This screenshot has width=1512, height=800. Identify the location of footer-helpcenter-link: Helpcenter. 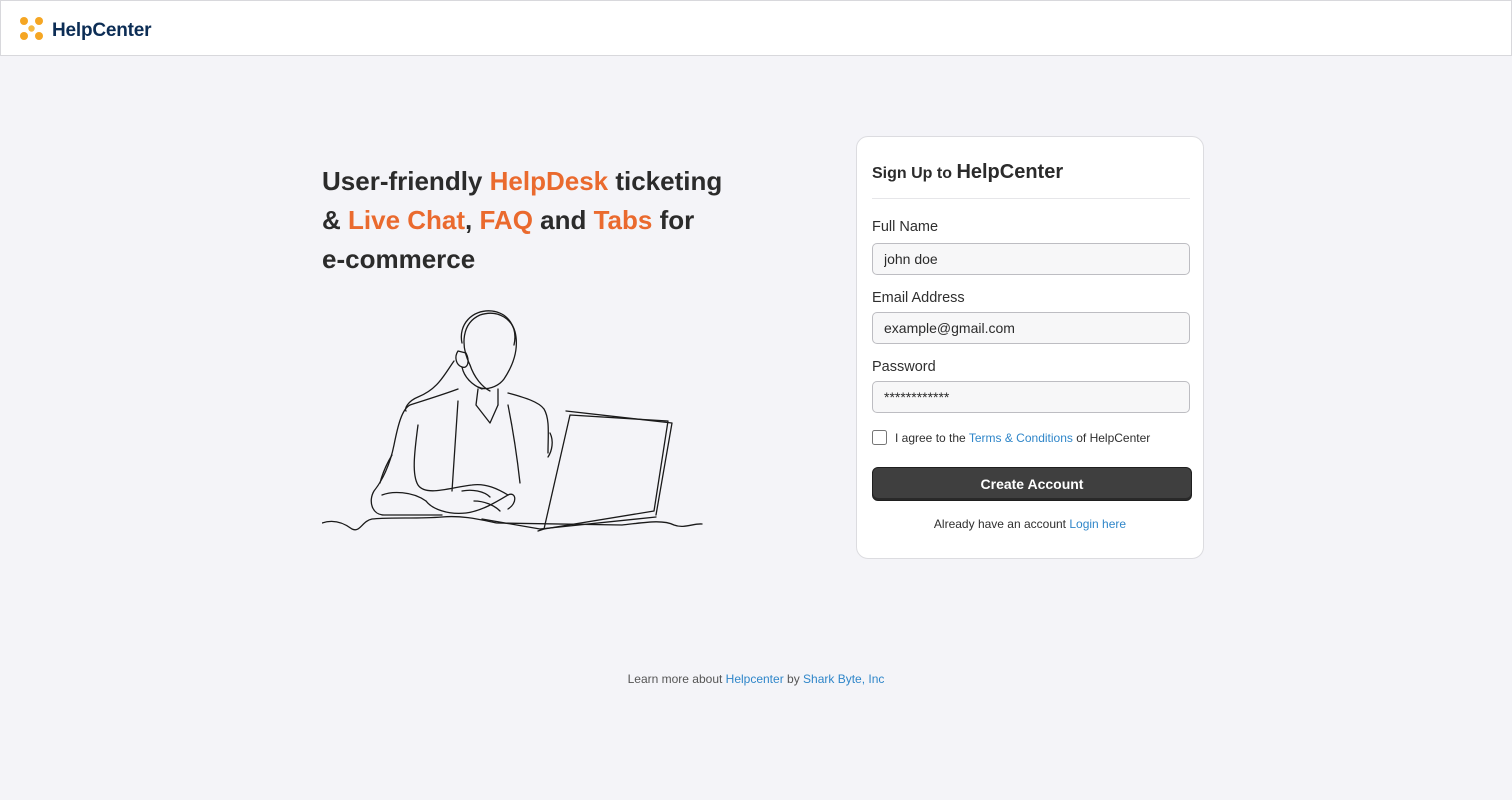
(755, 679).